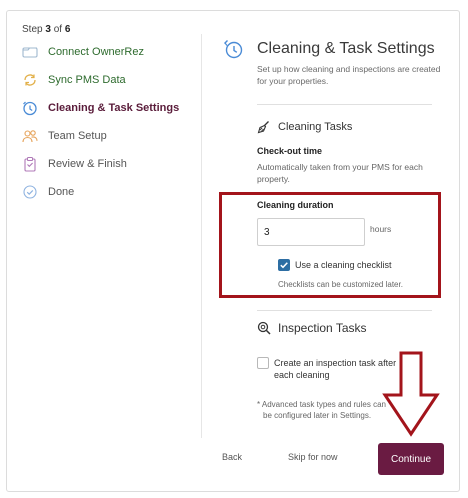 The width and height of the screenshot is (468, 498). I want to click on column-divider, so click(201, 236).